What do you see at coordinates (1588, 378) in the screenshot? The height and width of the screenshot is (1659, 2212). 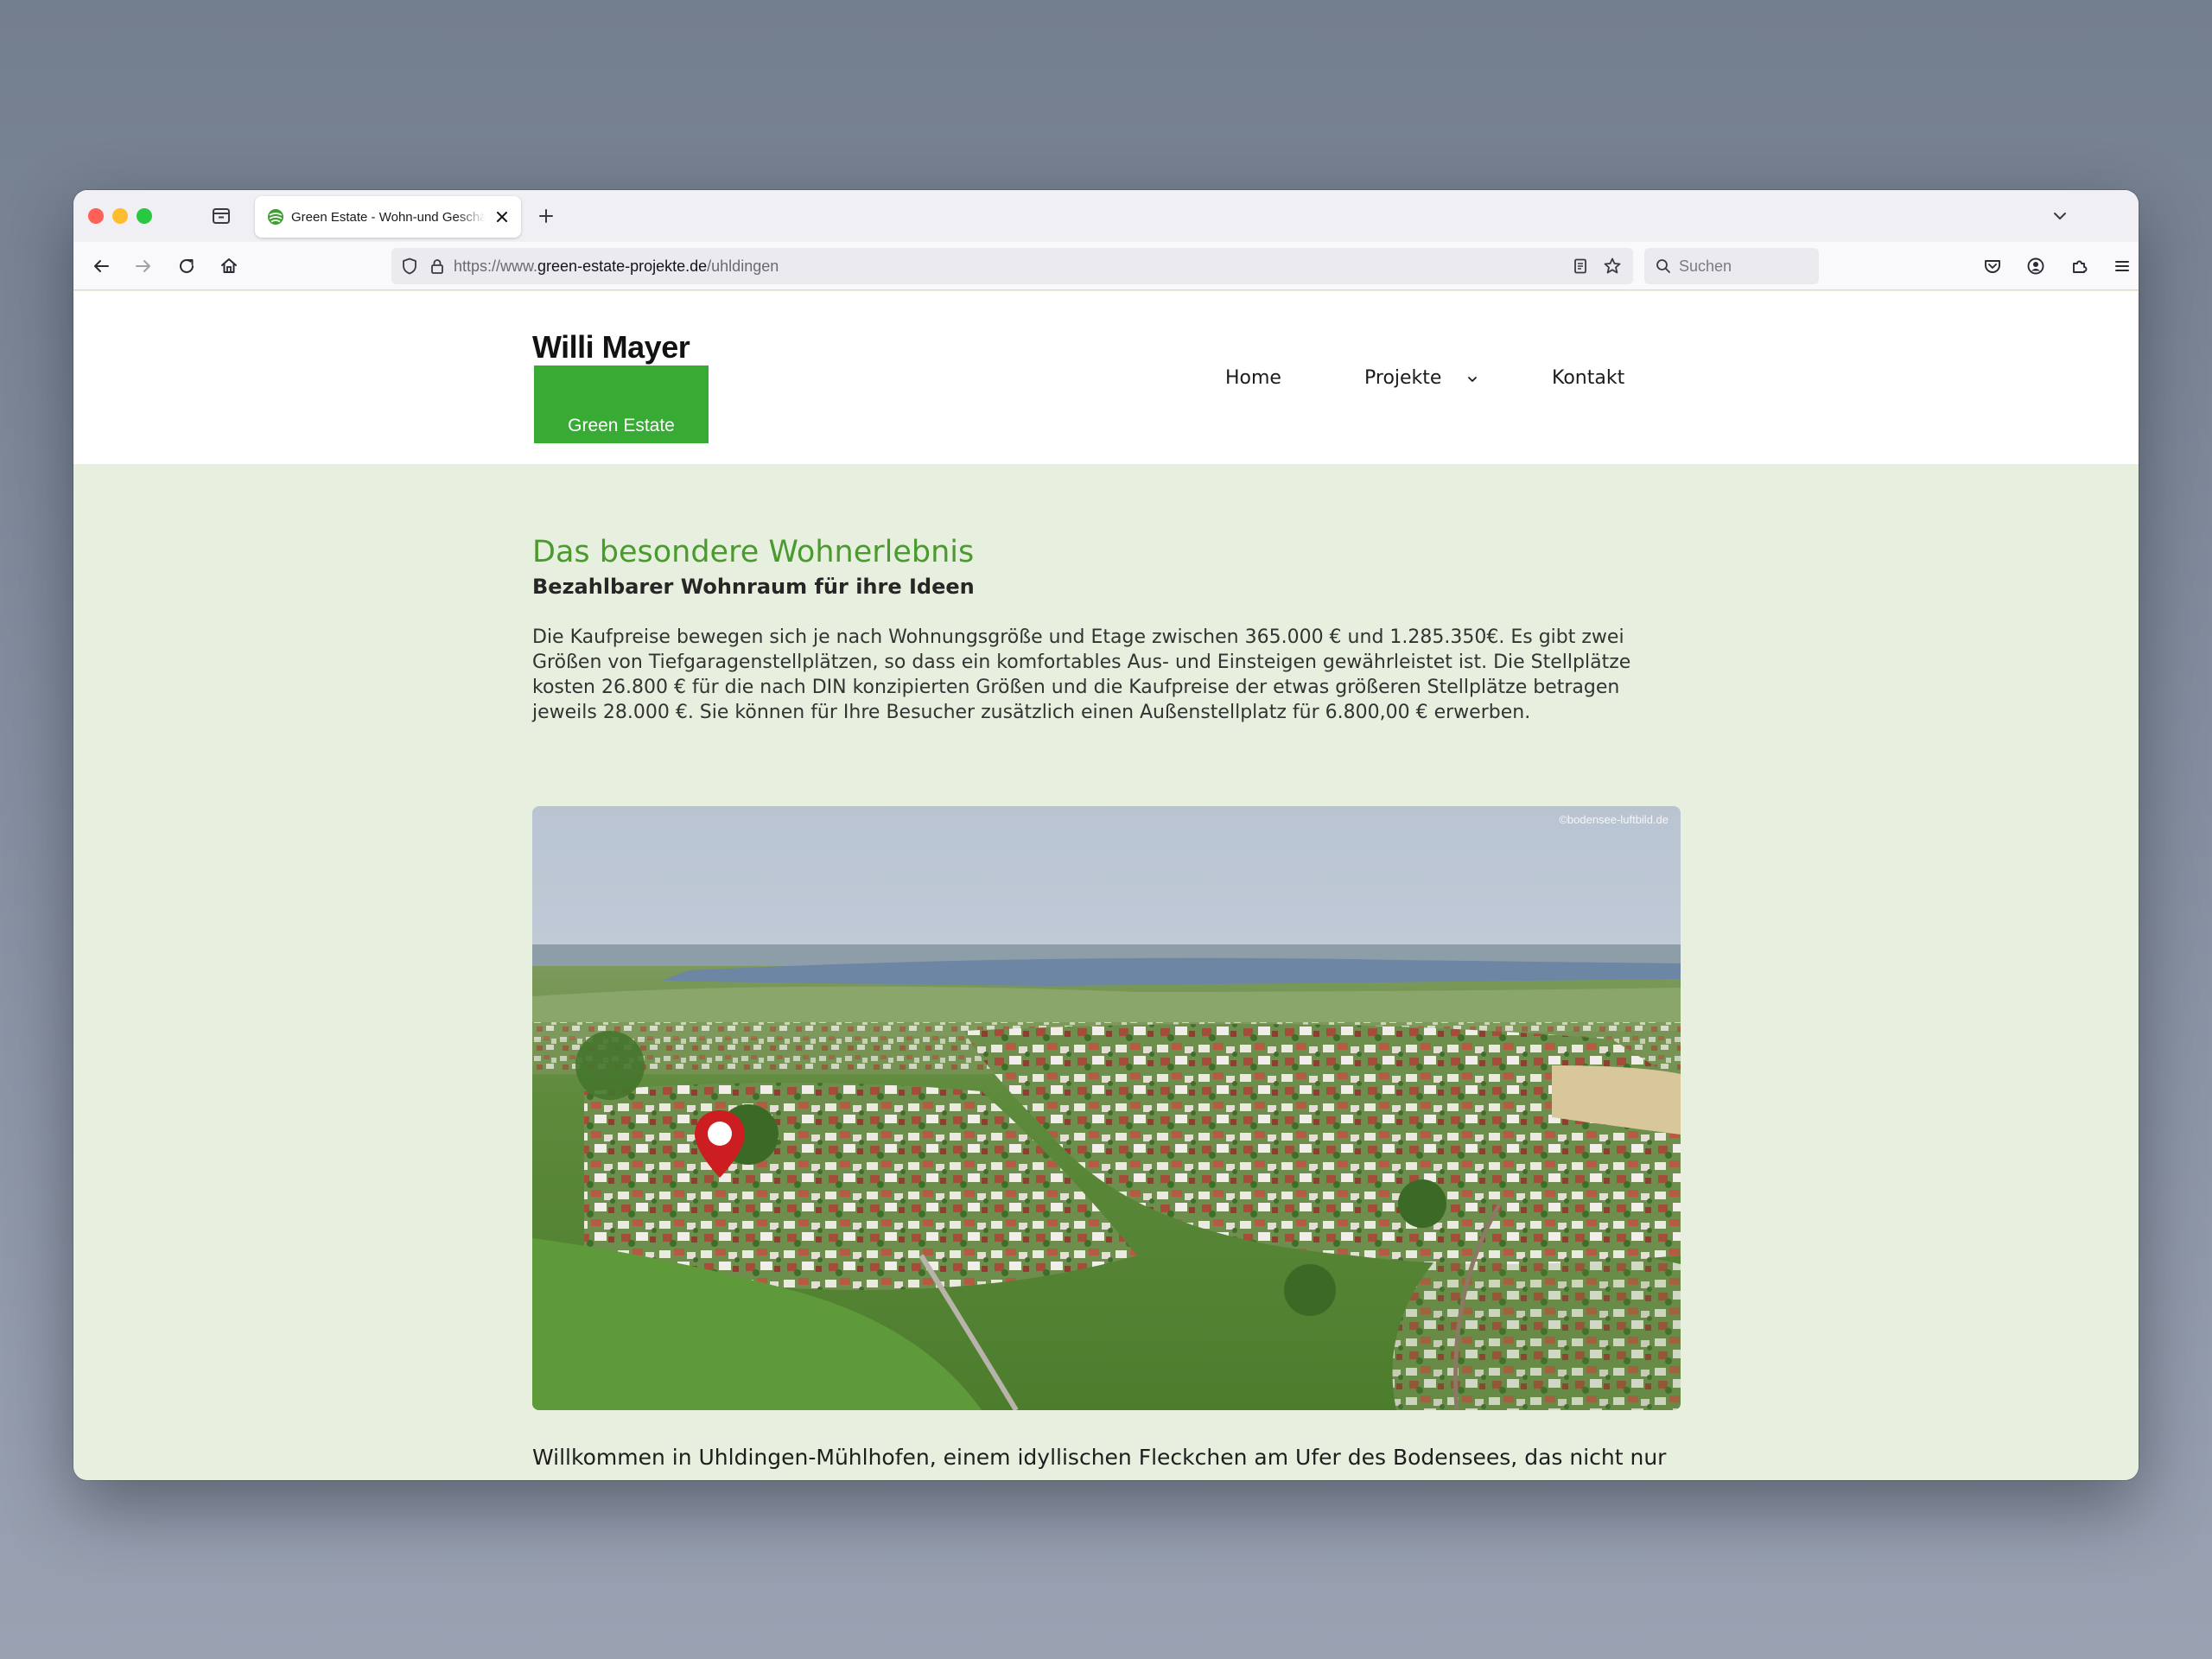 I see `nav-item-kontakt: Kontakt` at bounding box center [1588, 378].